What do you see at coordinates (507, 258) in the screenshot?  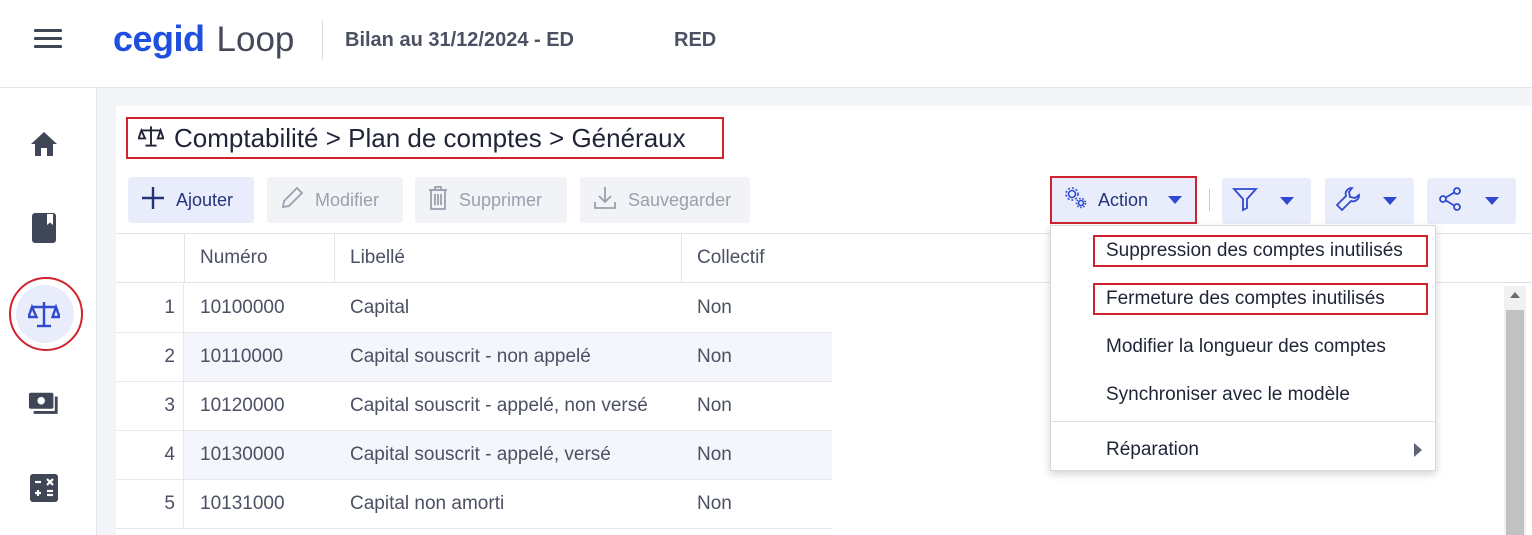 I see `column-header-libelle: Libellé` at bounding box center [507, 258].